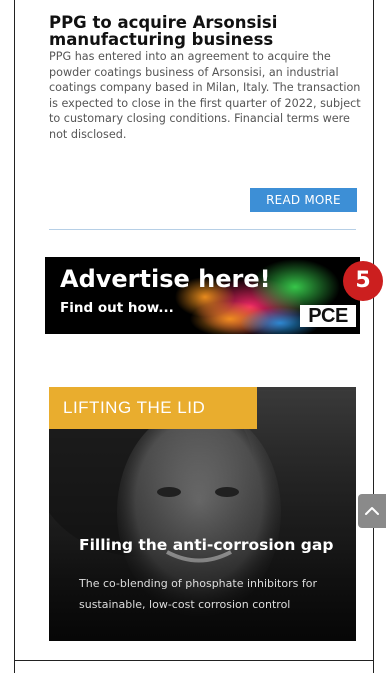 The width and height of the screenshot is (386, 673). I want to click on chevron-up-icon, so click(372, 511).